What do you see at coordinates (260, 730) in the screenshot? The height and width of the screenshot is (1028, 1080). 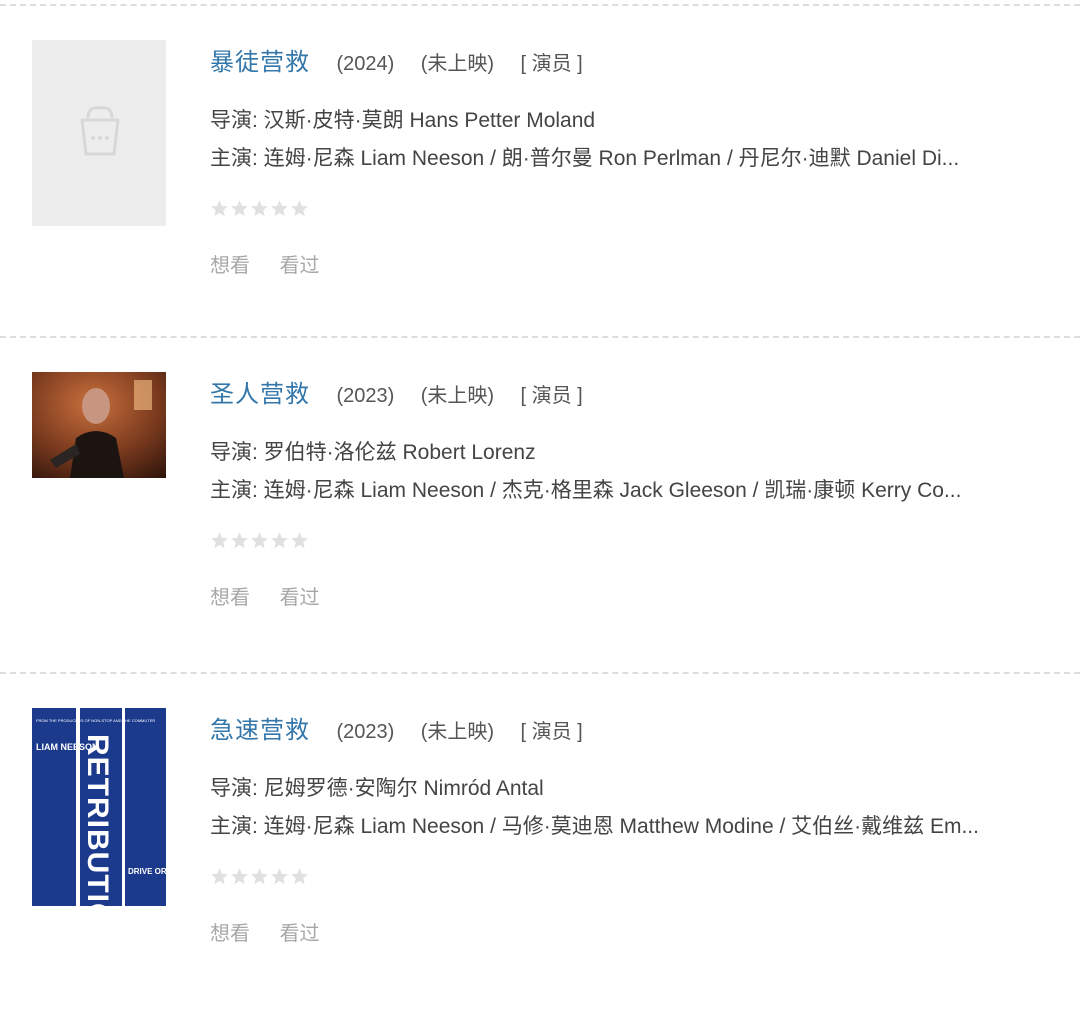 I see `movie-title-link: 急速营救` at bounding box center [260, 730].